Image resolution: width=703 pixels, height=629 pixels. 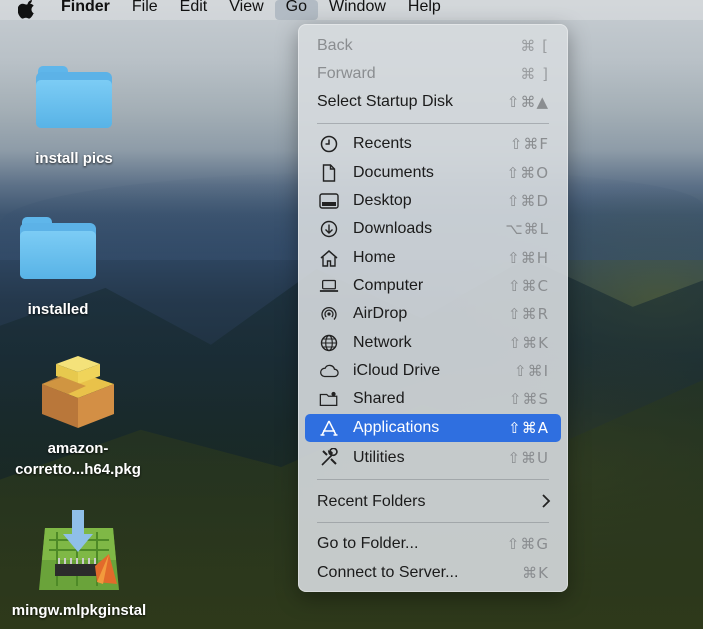 I want to click on desktop-icon, so click(x=329, y=201).